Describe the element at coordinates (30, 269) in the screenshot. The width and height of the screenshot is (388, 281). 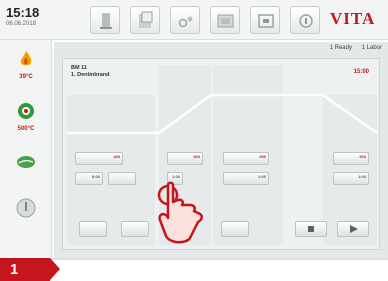
I see `step-badge: 1` at that location.